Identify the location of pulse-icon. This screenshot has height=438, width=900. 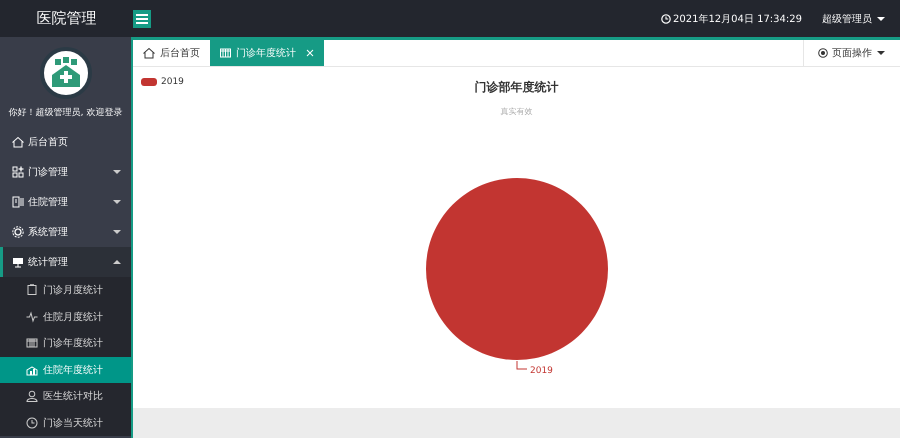
(32, 316).